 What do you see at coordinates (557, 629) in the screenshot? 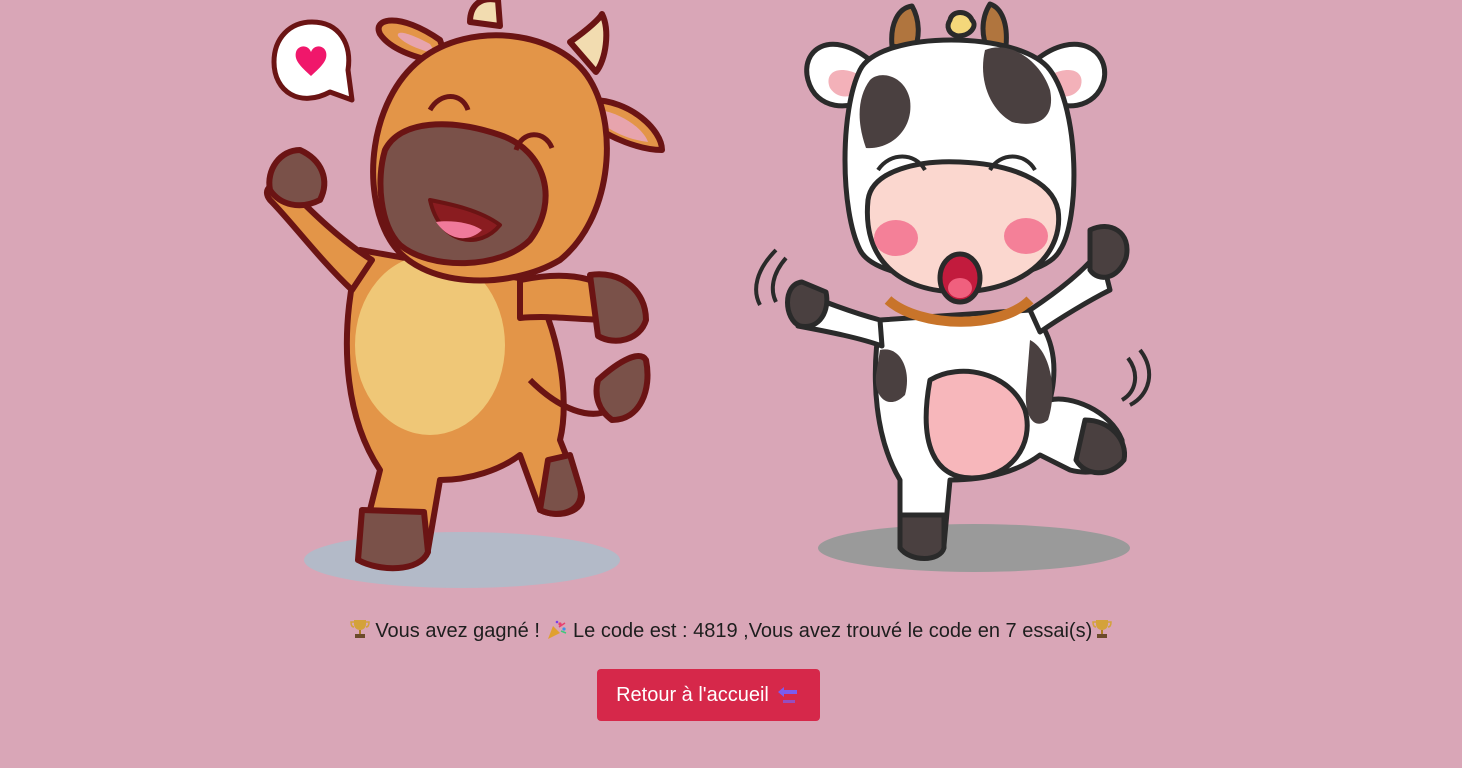
I see `party-popper-icon` at bounding box center [557, 629].